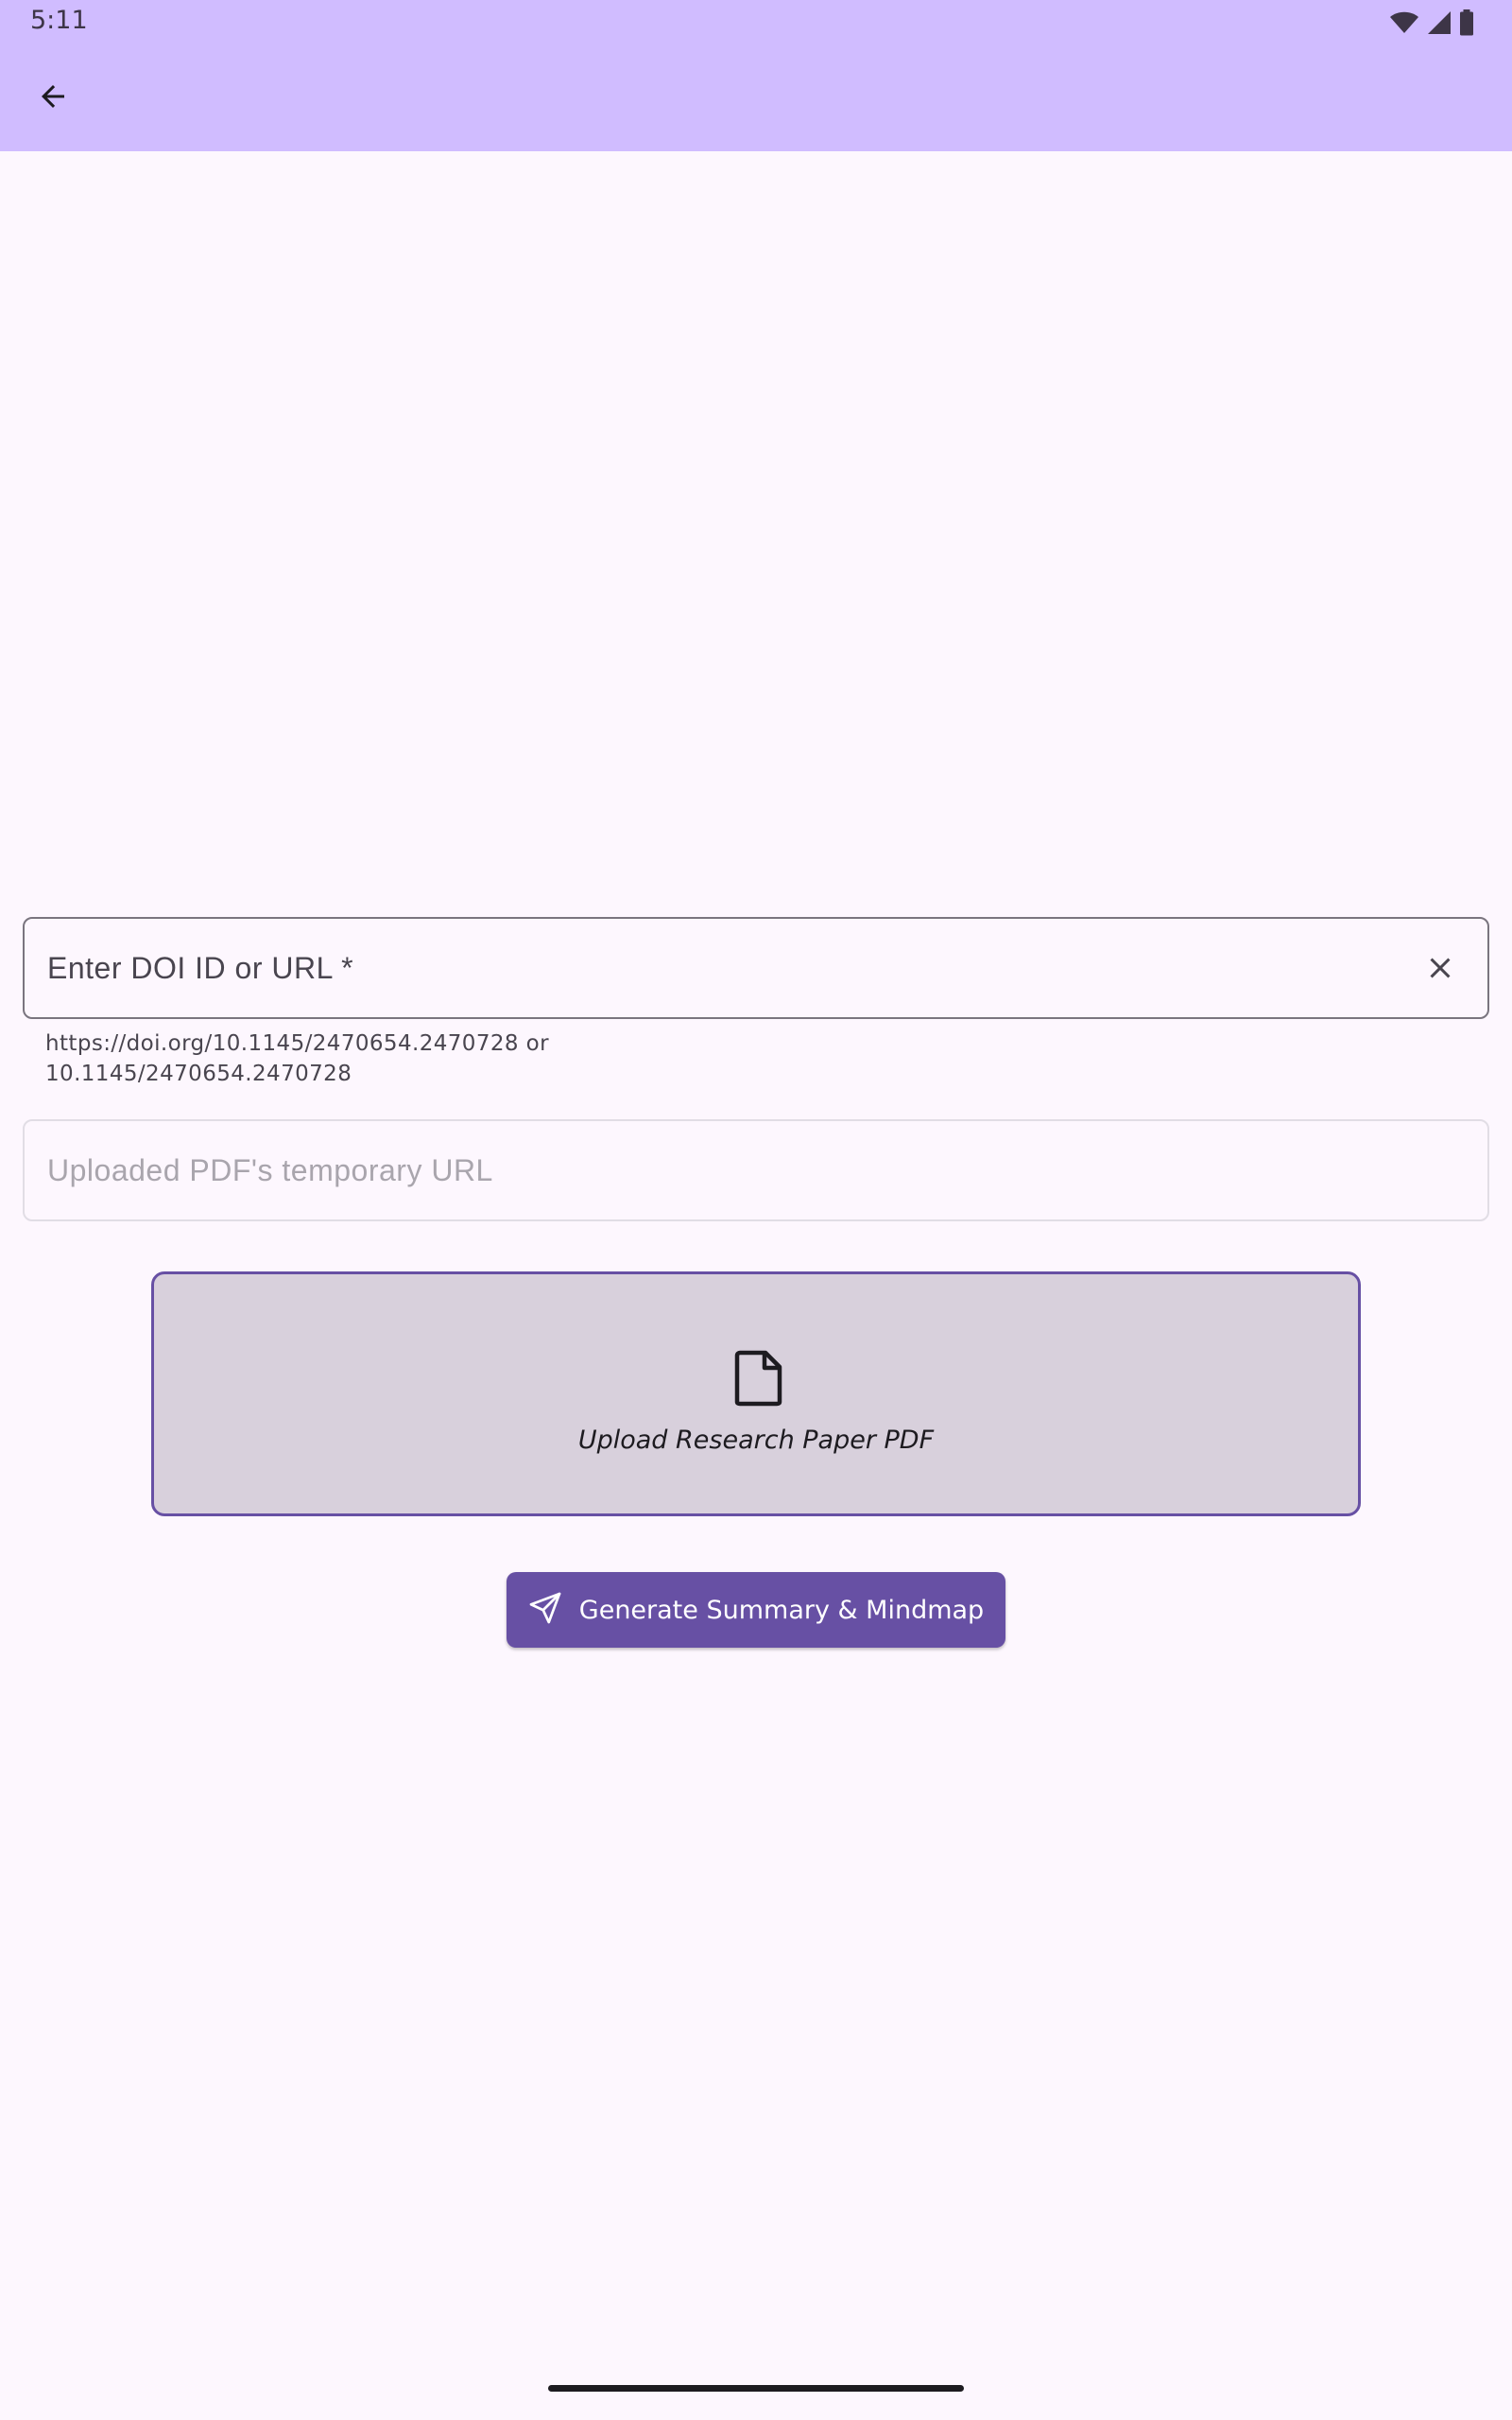  What do you see at coordinates (545, 1610) in the screenshot?
I see `send-icon` at bounding box center [545, 1610].